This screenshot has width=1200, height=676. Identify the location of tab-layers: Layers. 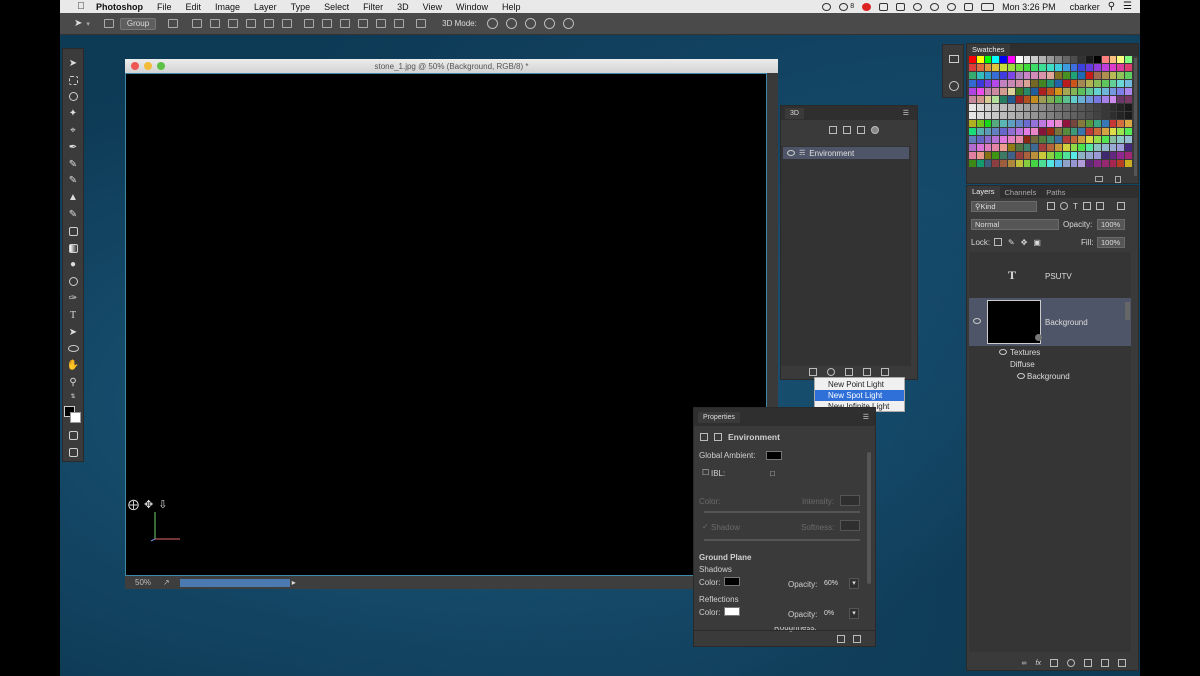
(983, 192).